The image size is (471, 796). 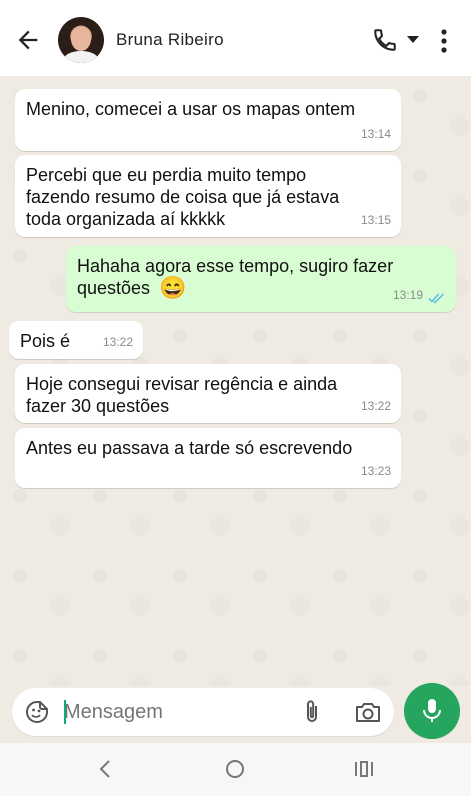 I want to click on caret-down-icon, so click(x=413, y=40).